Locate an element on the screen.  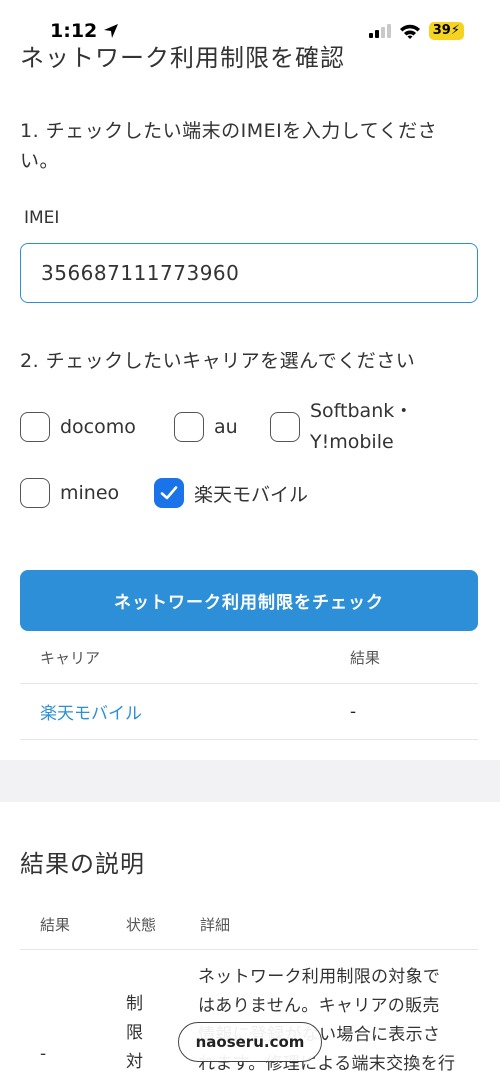
charging-bolt-icon: ⚡ is located at coordinates (455, 30).